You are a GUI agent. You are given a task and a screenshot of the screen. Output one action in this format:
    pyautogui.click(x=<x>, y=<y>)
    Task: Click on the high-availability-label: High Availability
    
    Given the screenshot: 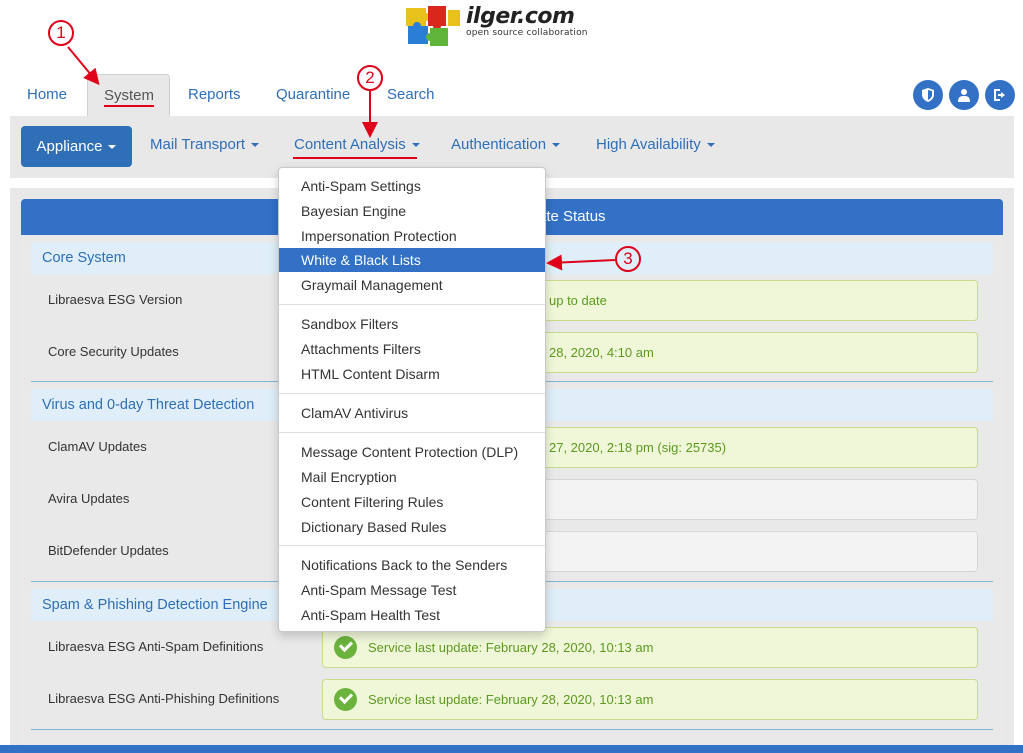 What is the action you would take?
    pyautogui.click(x=648, y=144)
    